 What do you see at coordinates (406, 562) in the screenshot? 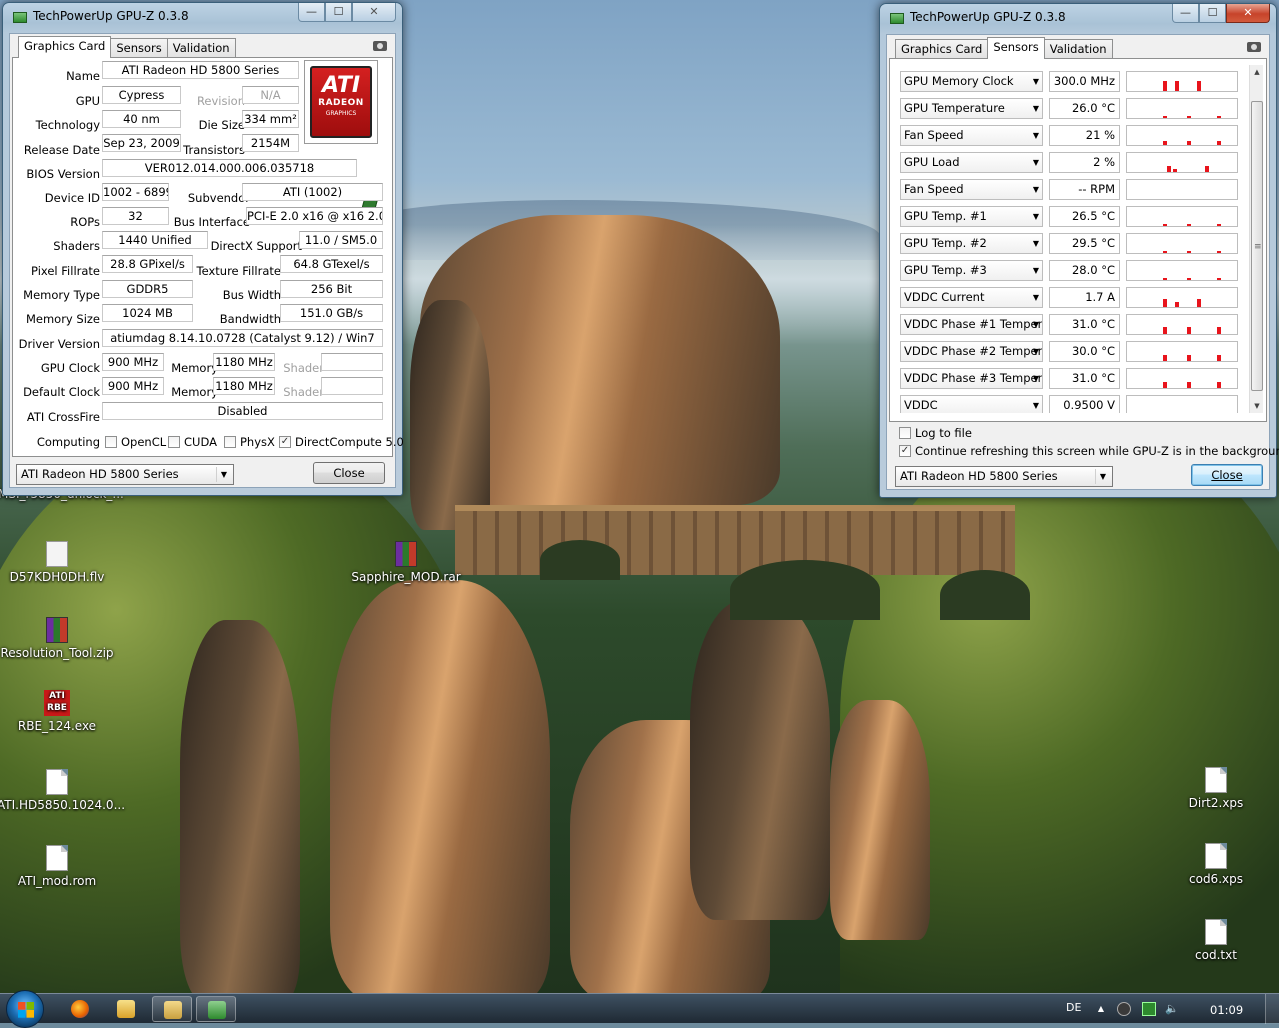
I see `desktop-icon-sapphire-rar: Sapphire_MOD.rar` at bounding box center [406, 562].